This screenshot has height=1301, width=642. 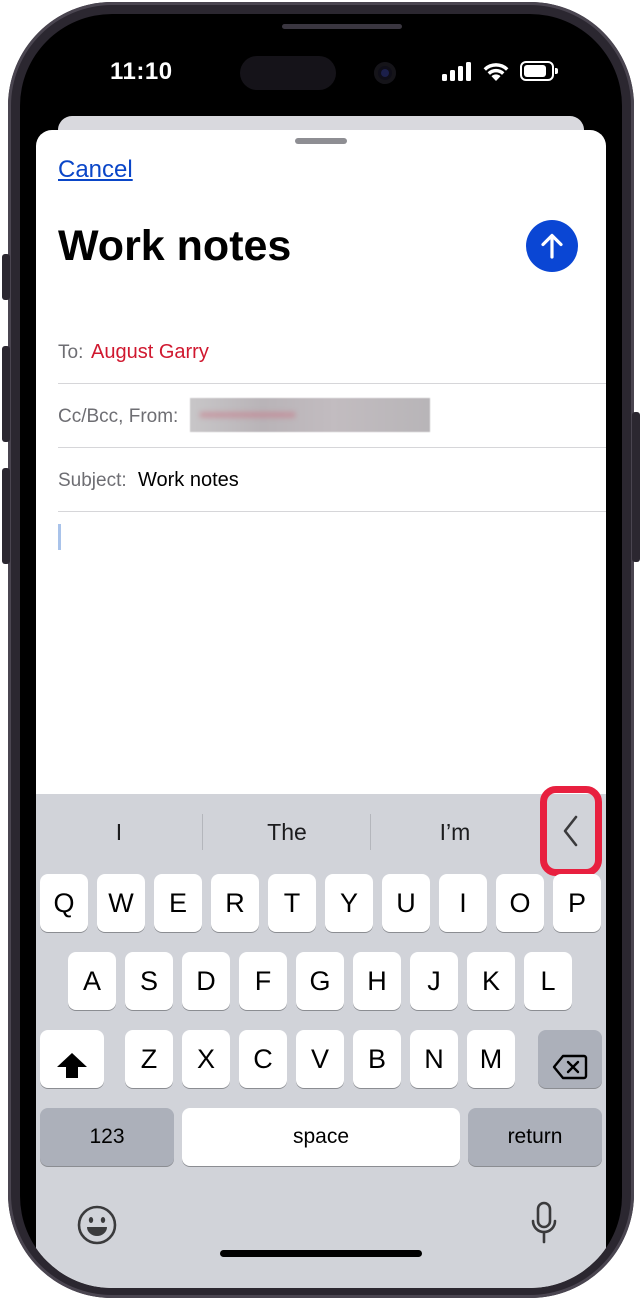 I want to click on prediction-2: The, so click(x=287, y=832).